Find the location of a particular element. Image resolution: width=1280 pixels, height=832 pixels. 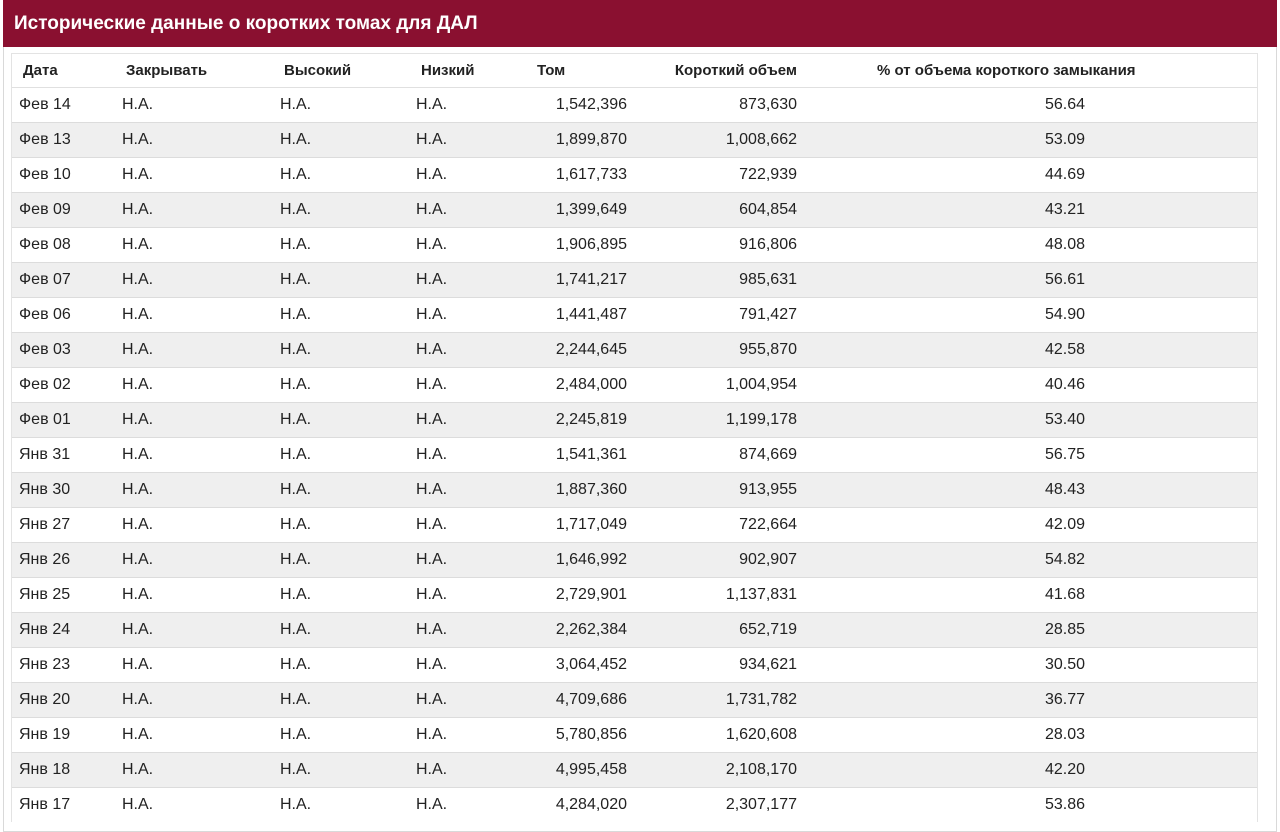

cell-volume: 1,899,870 is located at coordinates (579, 140).